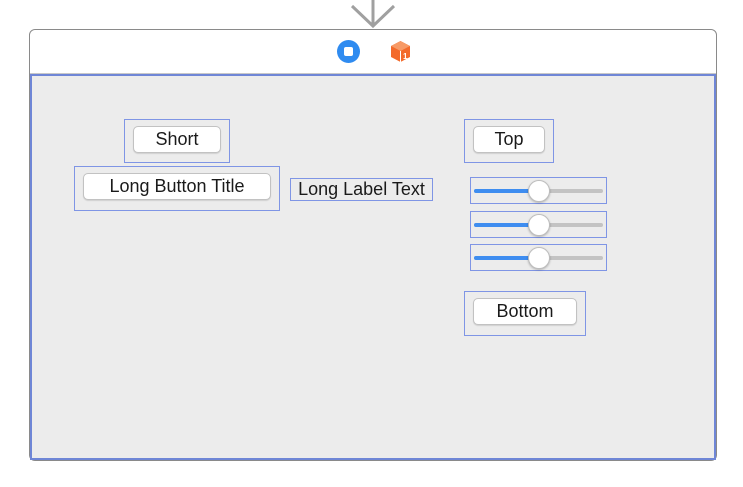  I want to click on top-button: Top, so click(509, 139).